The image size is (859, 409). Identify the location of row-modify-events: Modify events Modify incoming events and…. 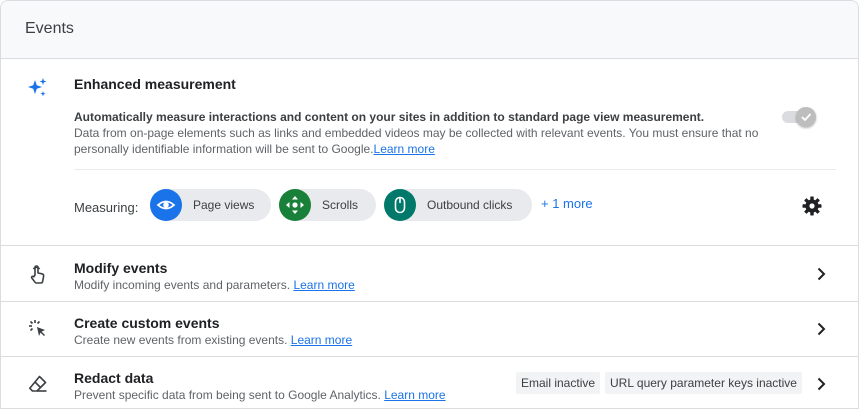
(429, 274).